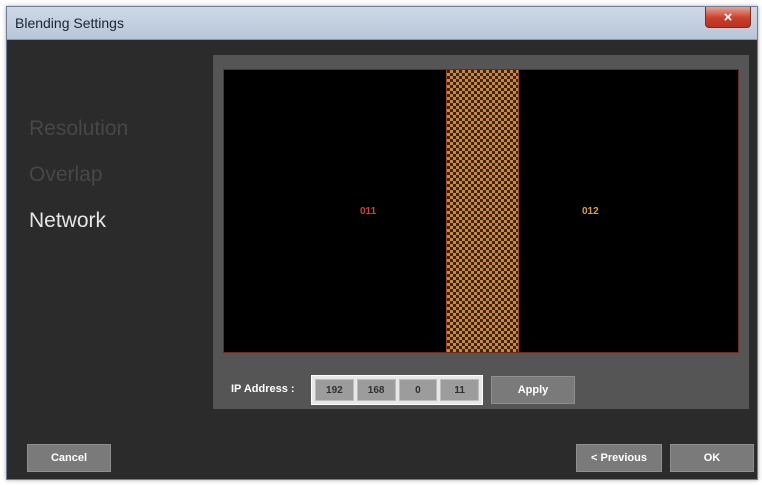 This screenshot has width=762, height=485. I want to click on ip-octet-1-input: 192, so click(334, 390).